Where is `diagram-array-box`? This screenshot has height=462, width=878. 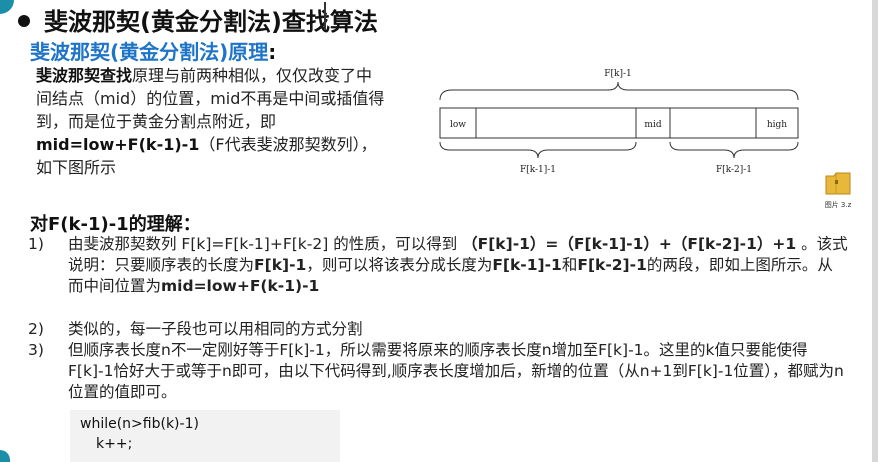 diagram-array-box is located at coordinates (619, 123).